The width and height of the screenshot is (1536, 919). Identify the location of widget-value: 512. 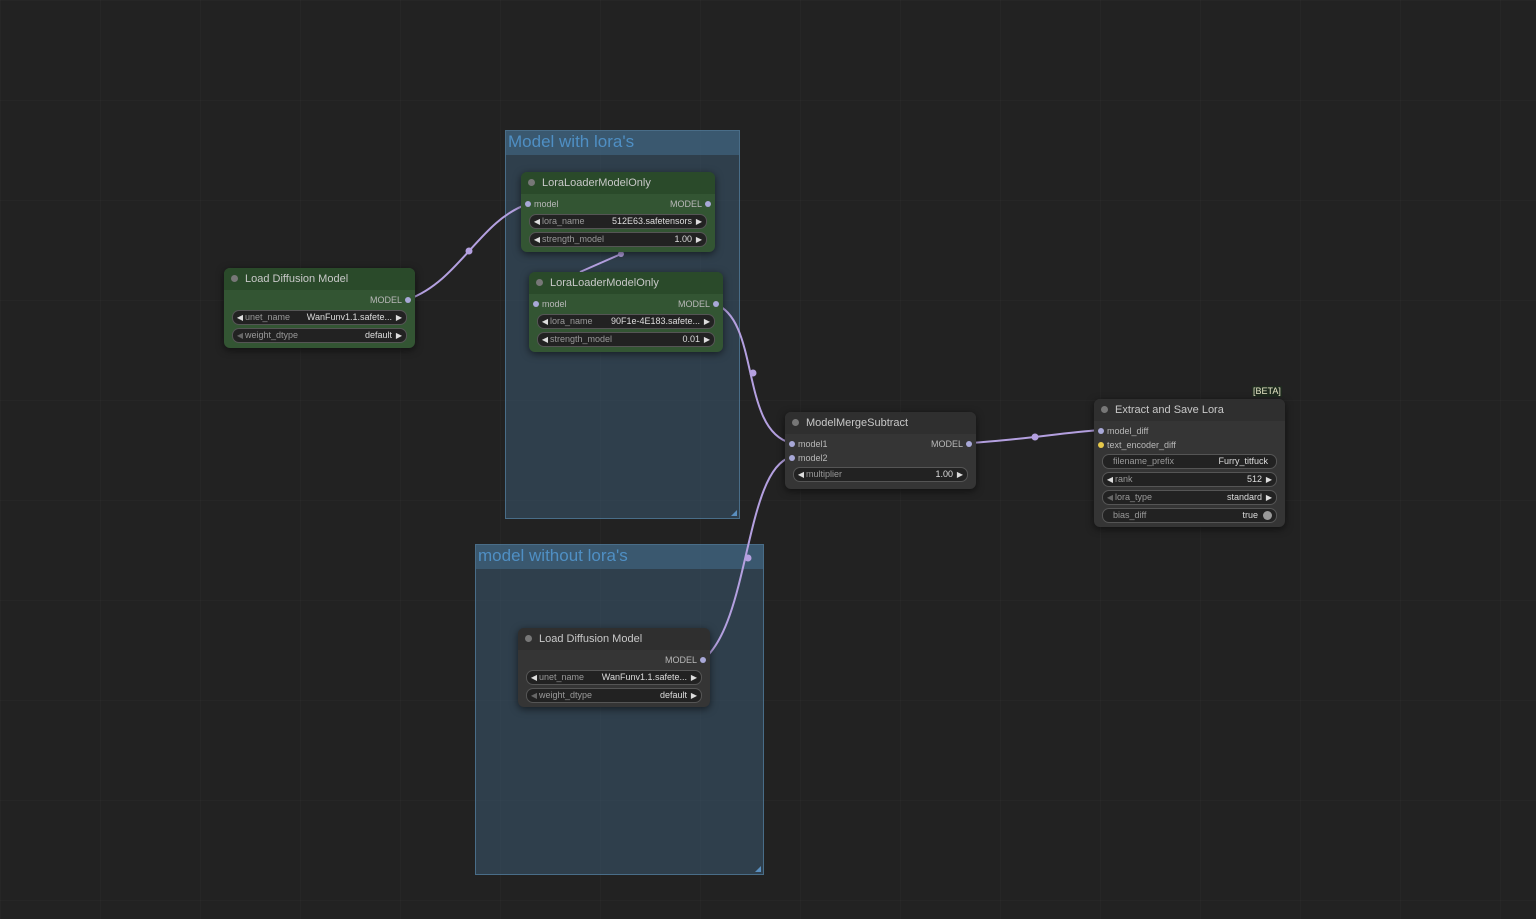
(1254, 479).